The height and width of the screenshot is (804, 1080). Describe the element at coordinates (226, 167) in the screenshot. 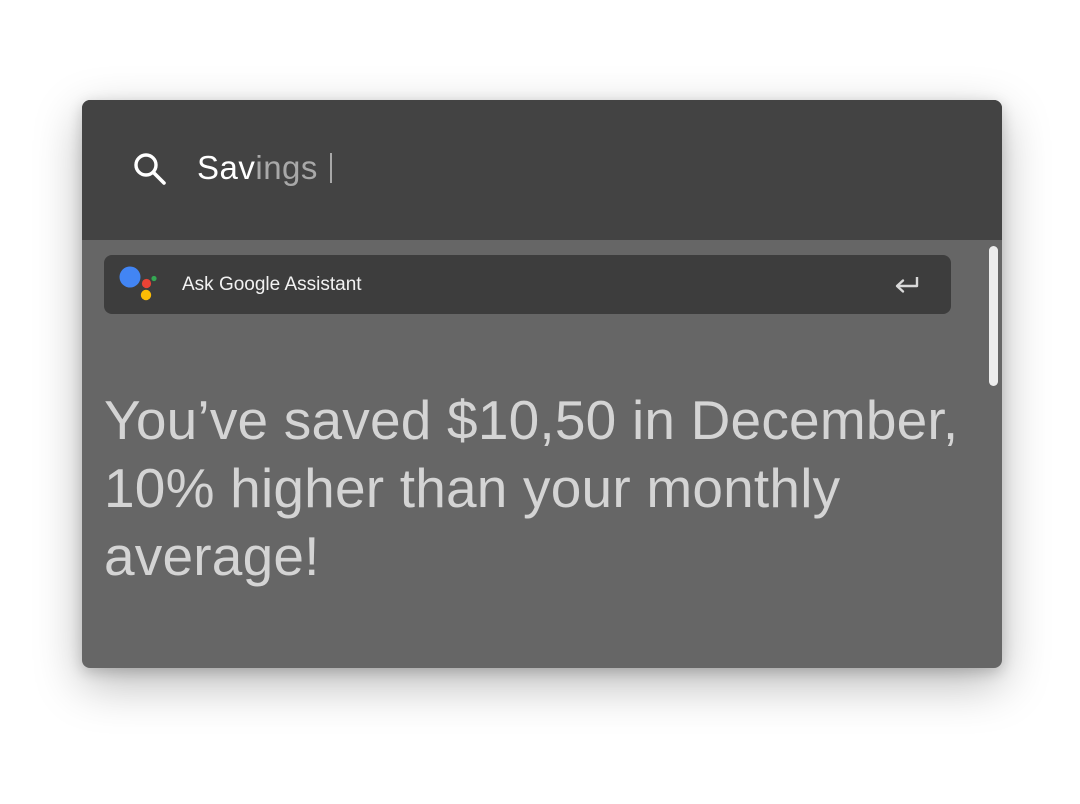

I see `search-typed-text: Sav` at that location.